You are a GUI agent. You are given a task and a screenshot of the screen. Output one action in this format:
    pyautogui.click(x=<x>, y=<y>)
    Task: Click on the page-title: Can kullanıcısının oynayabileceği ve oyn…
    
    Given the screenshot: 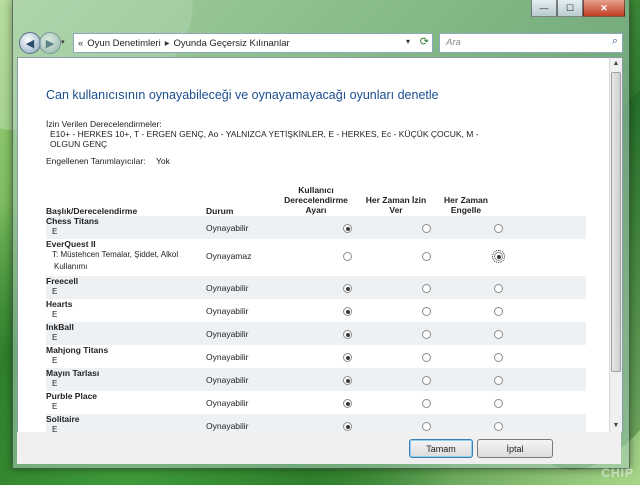 What is the action you would take?
    pyautogui.click(x=242, y=95)
    